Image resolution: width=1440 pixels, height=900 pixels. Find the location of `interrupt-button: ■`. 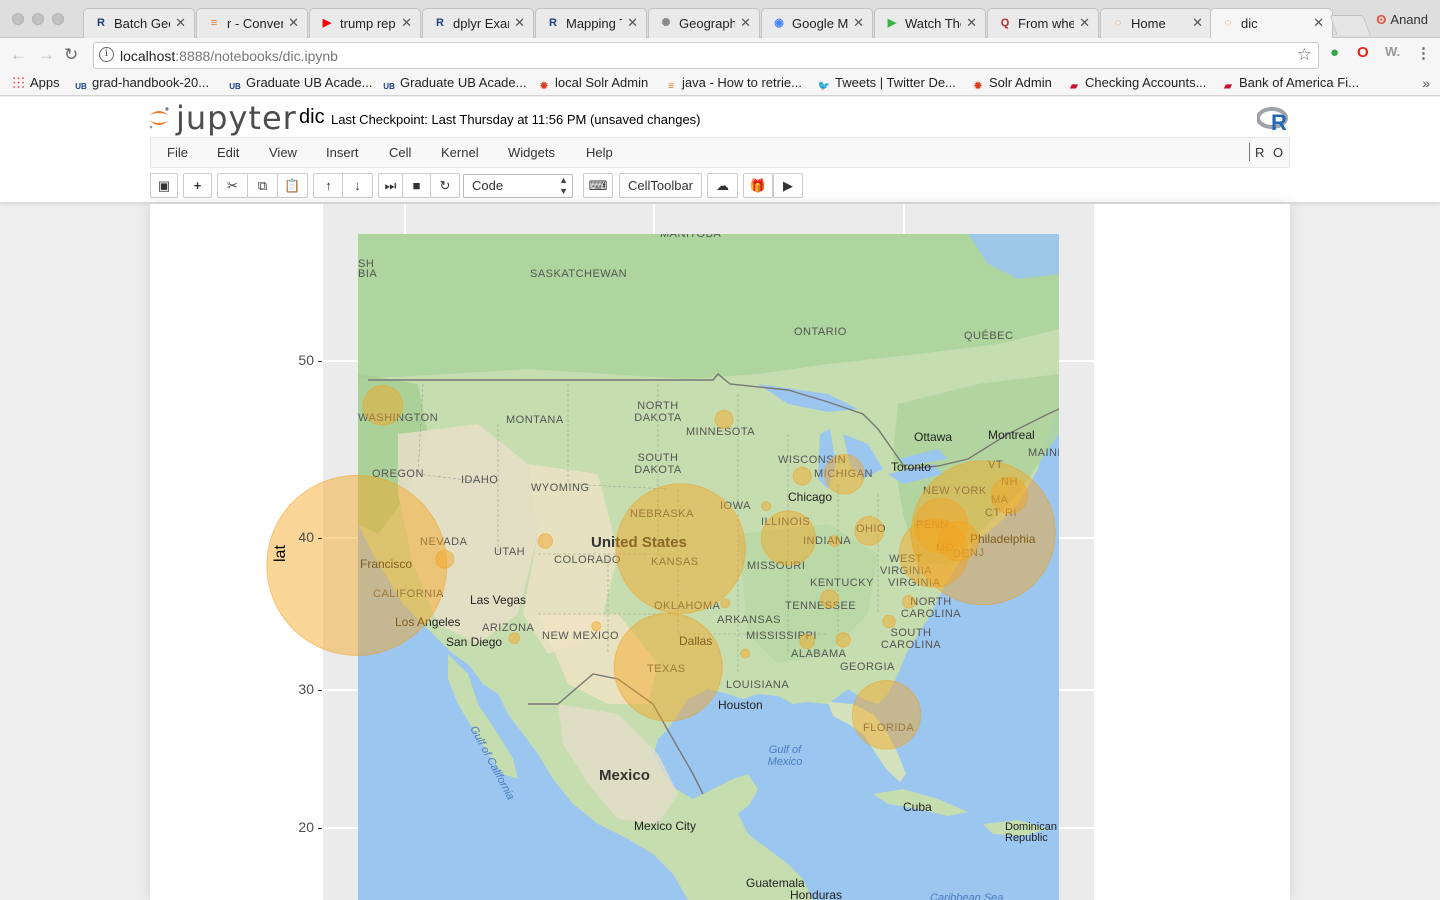

interrupt-button: ■ is located at coordinates (416, 185).